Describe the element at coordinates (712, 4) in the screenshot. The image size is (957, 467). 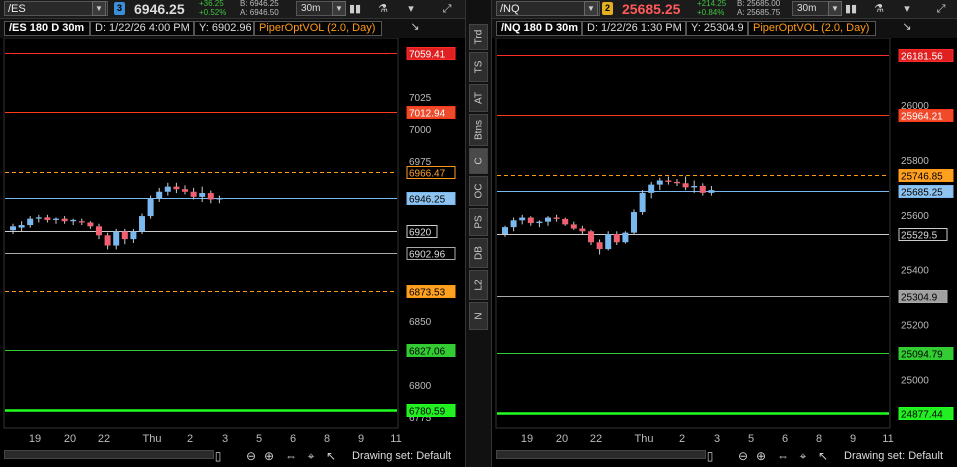
I see `net-change: +214.25` at that location.